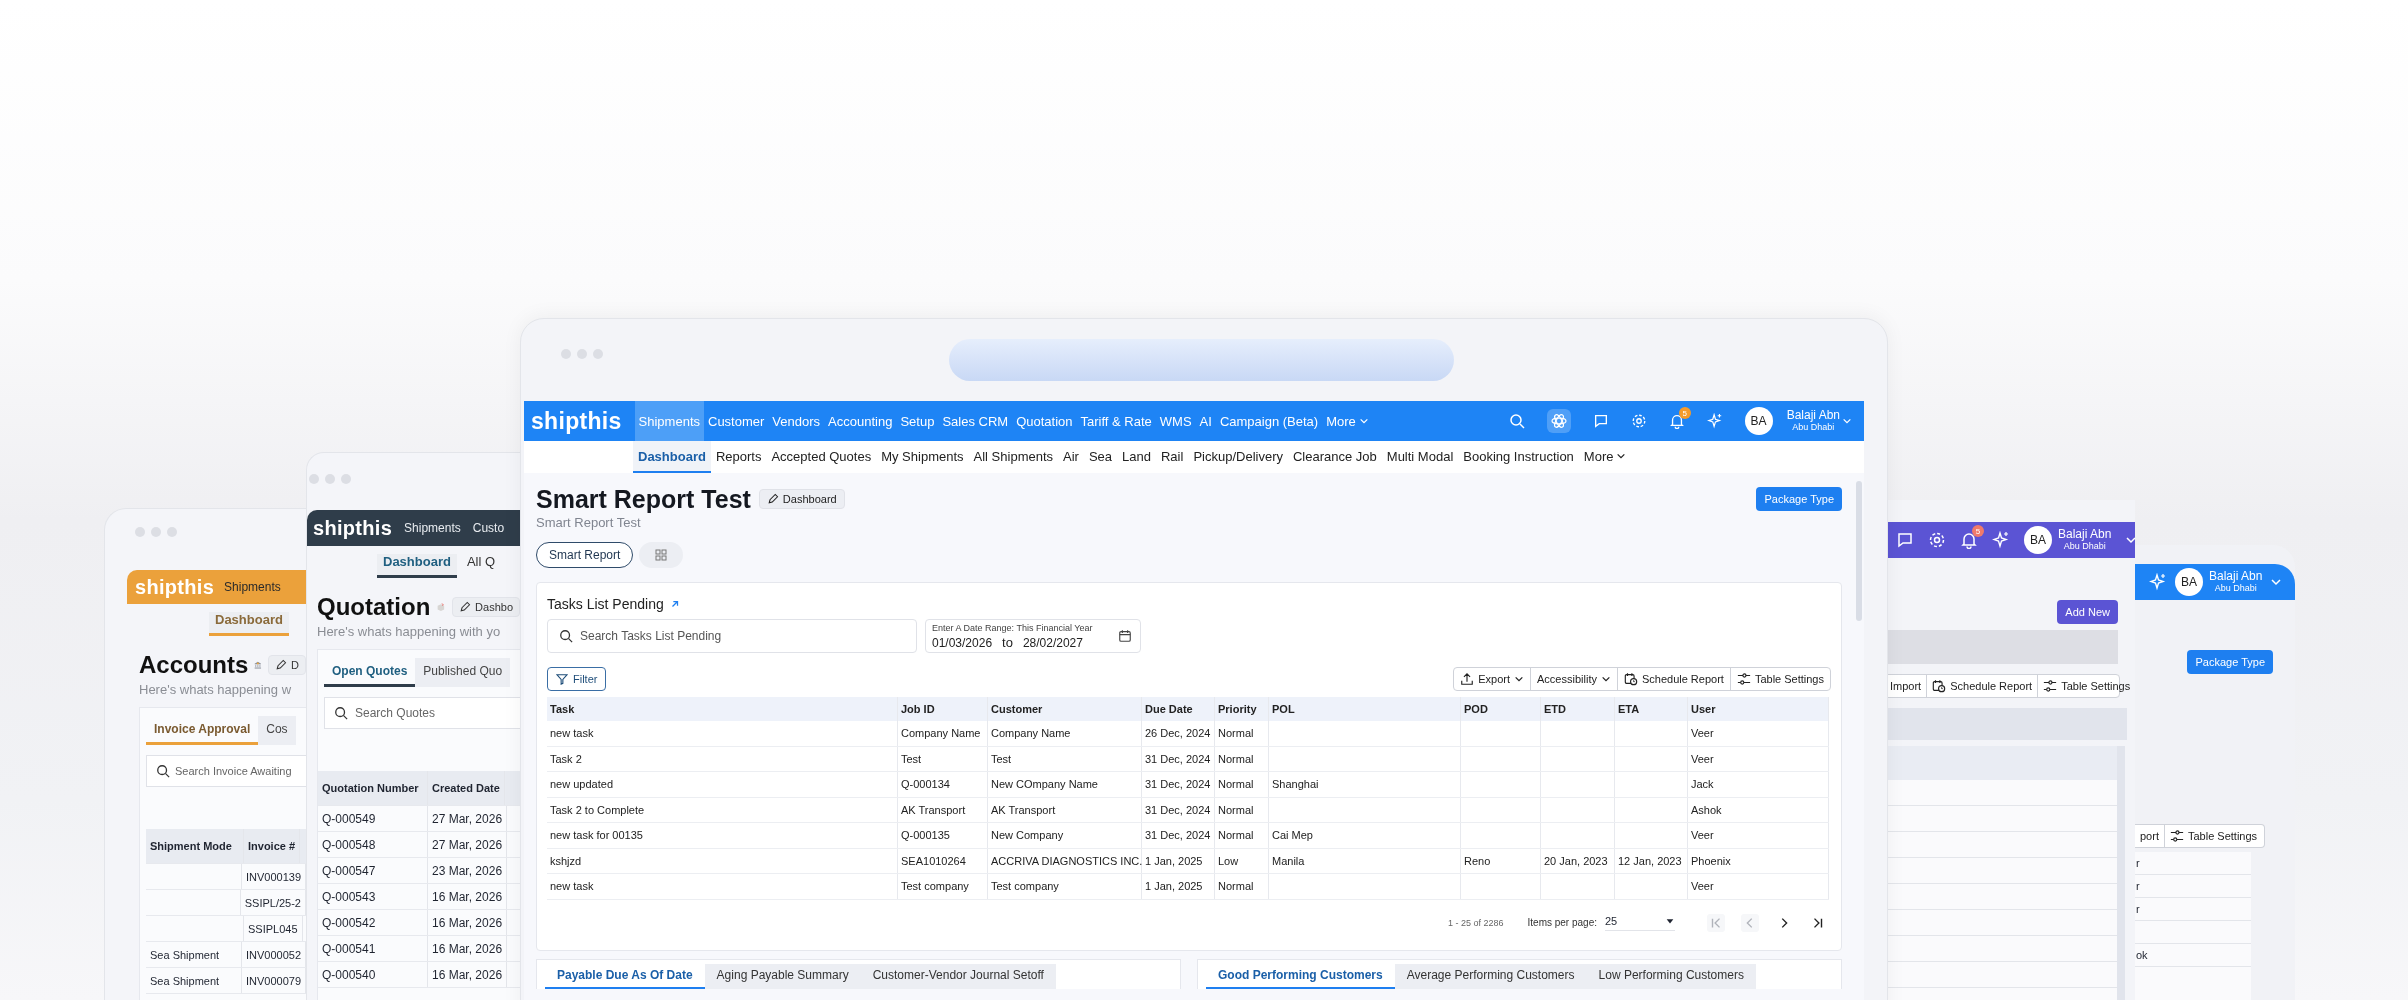 This screenshot has height=1000, width=2408. I want to click on table-cell: SEA1010264, so click(943, 860).